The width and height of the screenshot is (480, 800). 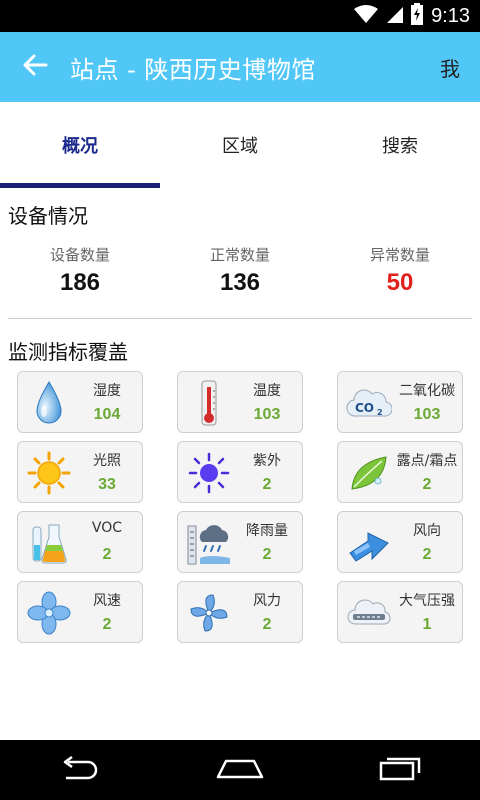 I want to click on stat-normal-label: 正常数量, so click(x=239, y=255).